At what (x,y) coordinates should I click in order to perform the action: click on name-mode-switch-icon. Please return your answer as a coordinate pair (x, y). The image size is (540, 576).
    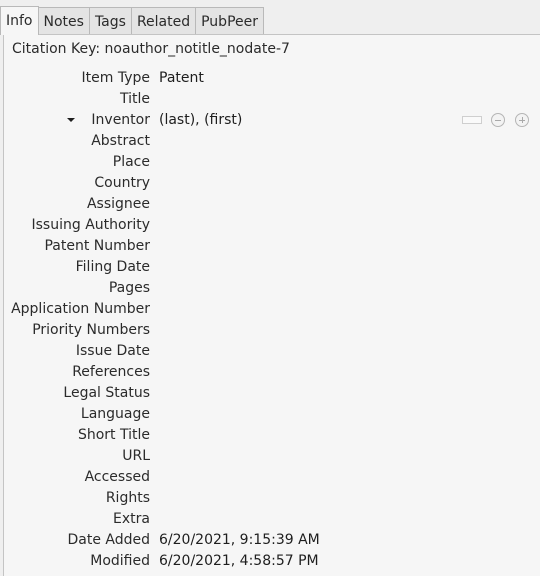
    Looking at the image, I should click on (472, 120).